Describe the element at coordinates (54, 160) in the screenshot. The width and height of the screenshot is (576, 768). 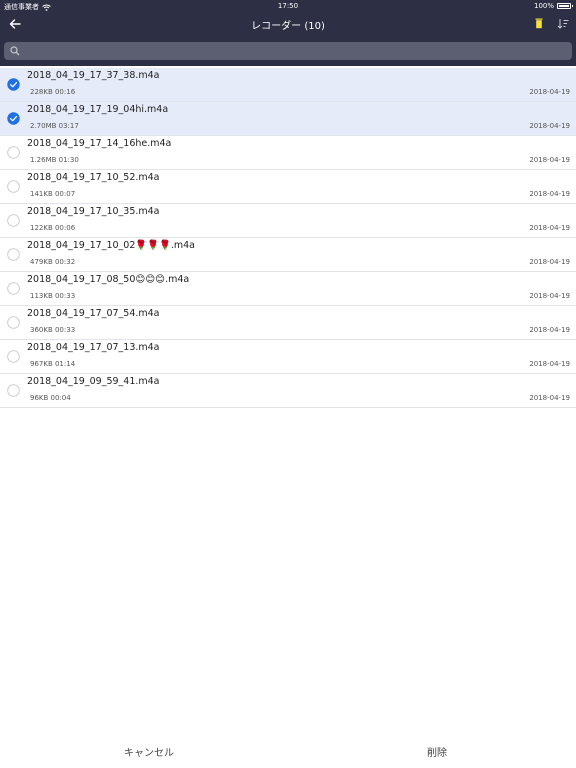
I see `file-meta: 1.26MB 01:30` at that location.